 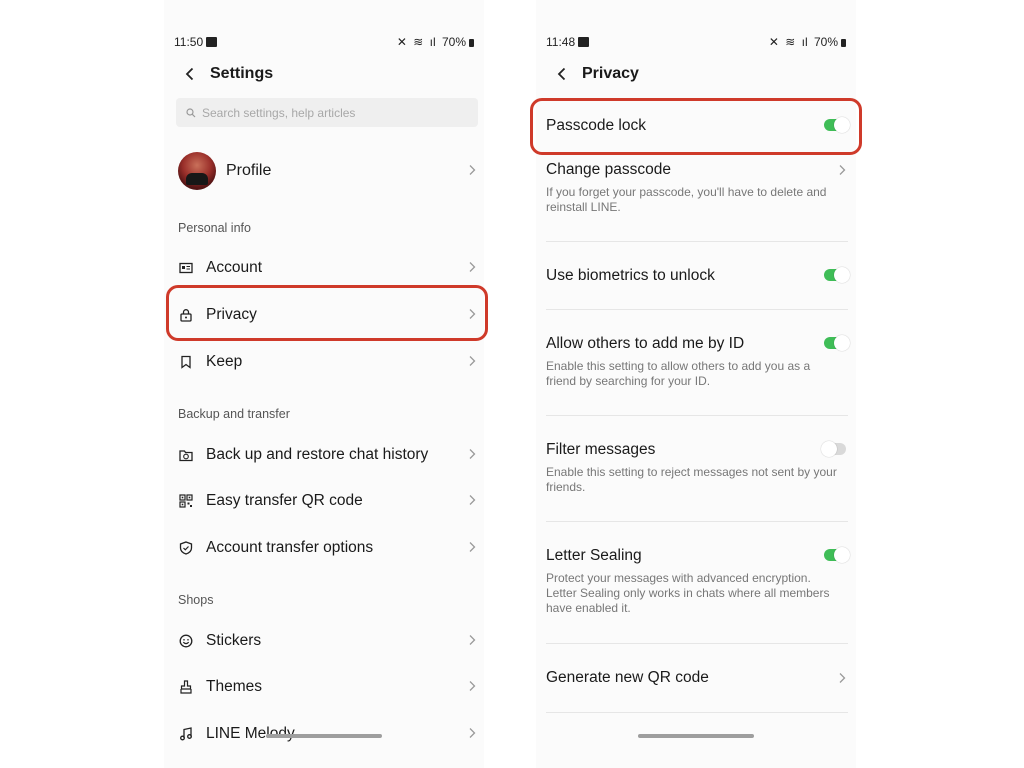 I want to click on qr-code-icon, so click(x=186, y=501).